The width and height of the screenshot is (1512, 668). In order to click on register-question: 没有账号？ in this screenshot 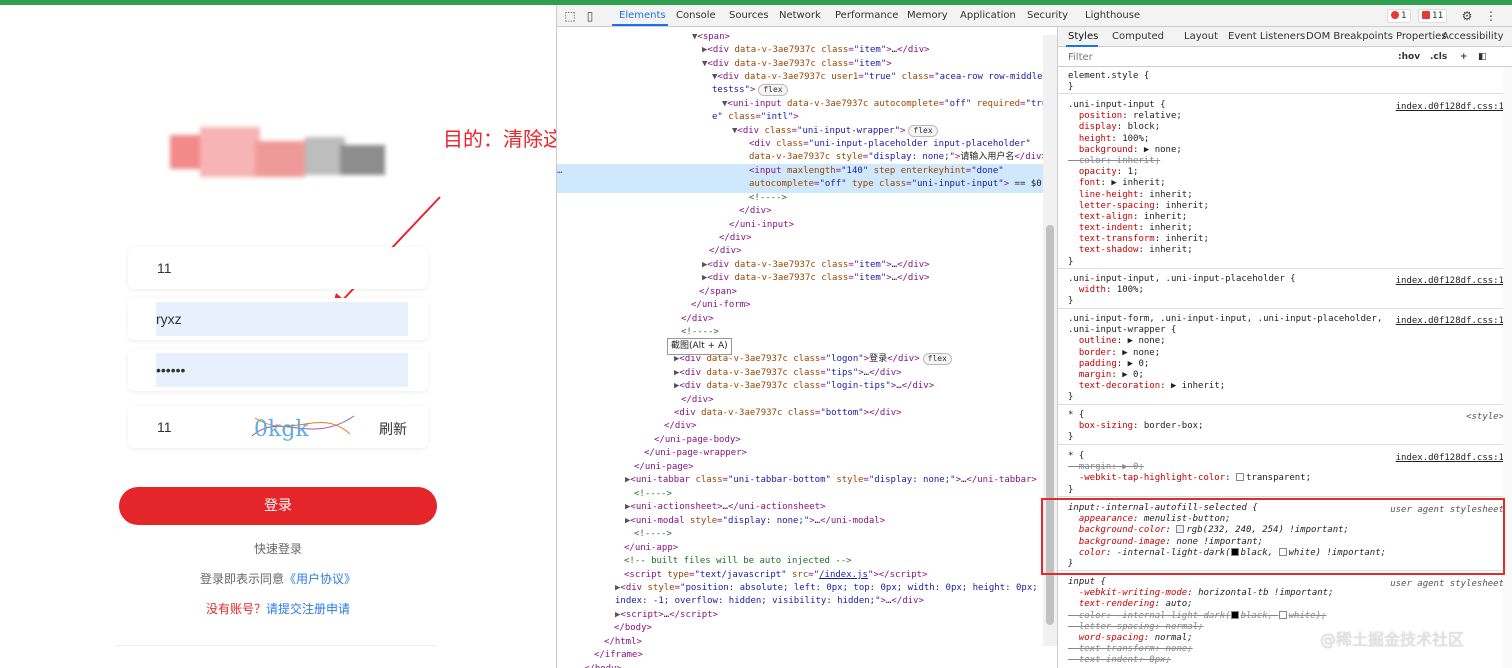, I will do `click(235, 609)`.